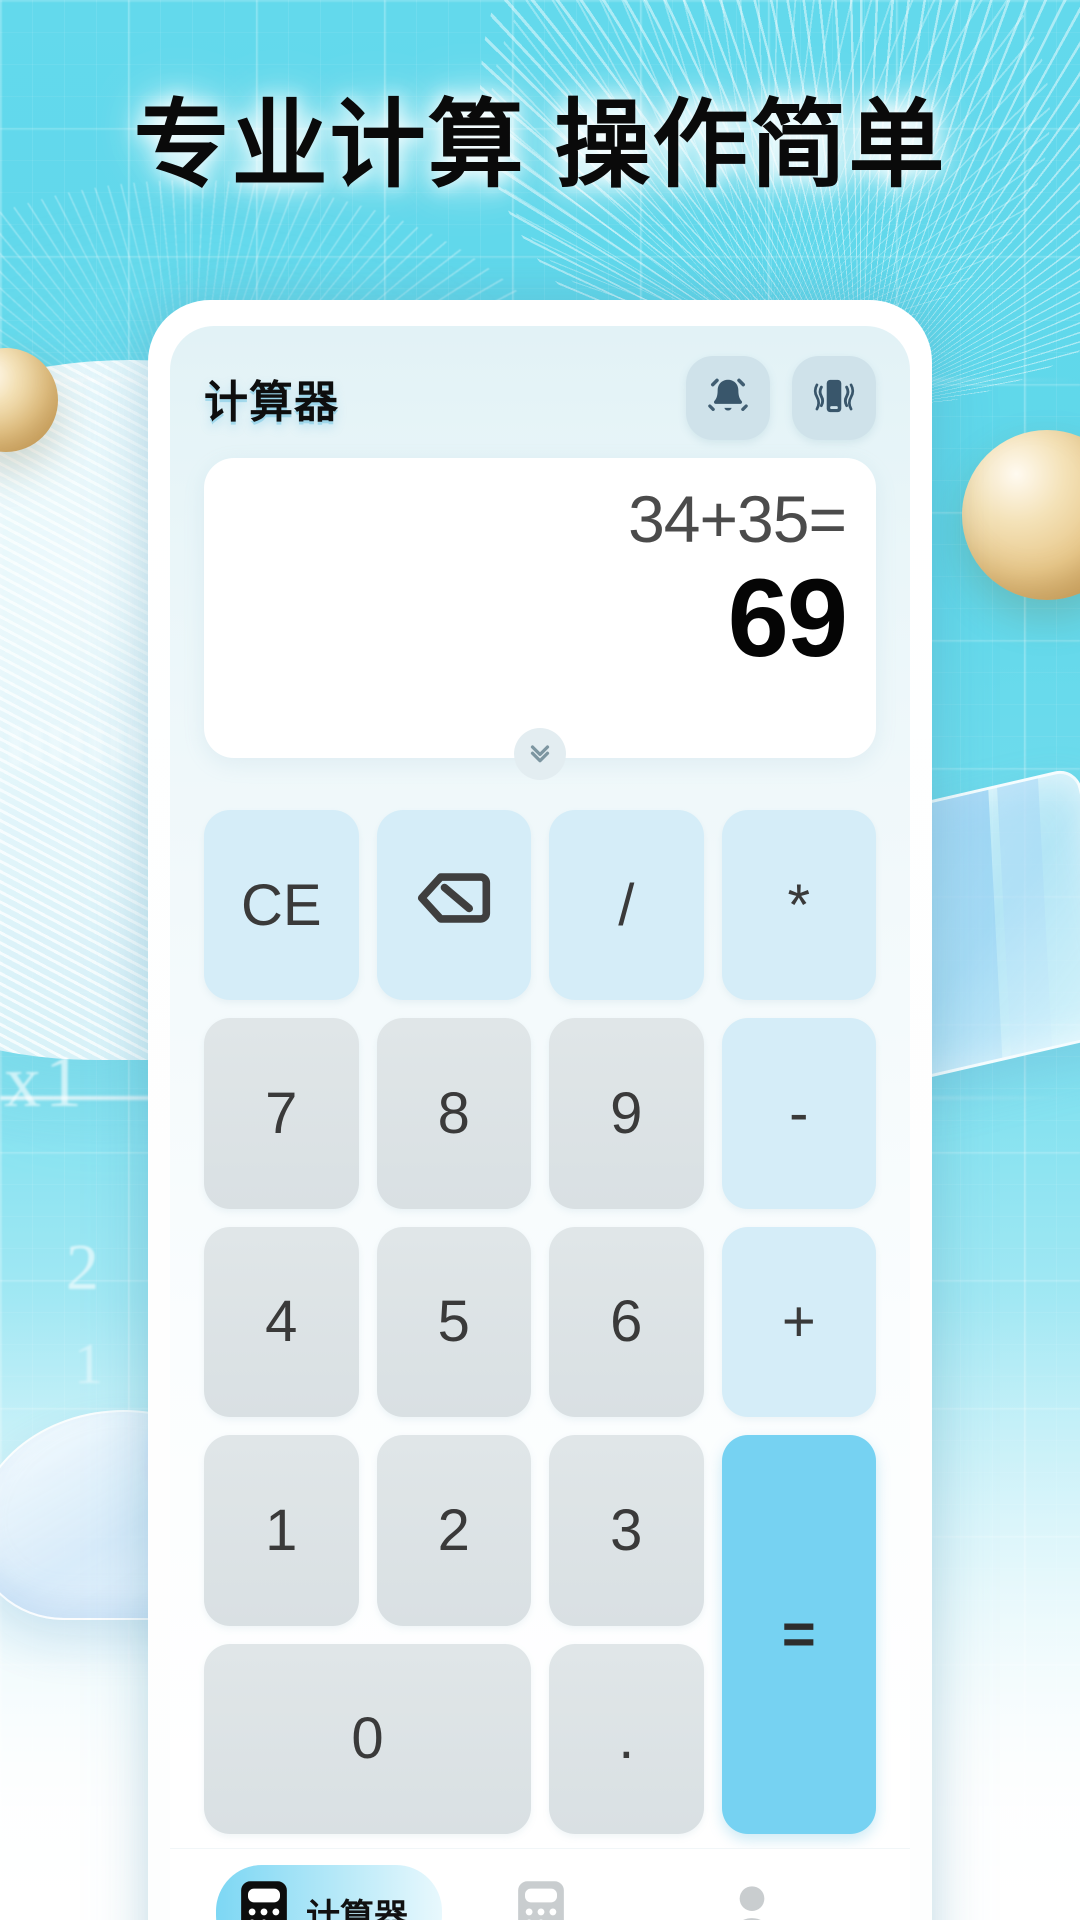  I want to click on display-area: 34+35= 69, so click(540, 619).